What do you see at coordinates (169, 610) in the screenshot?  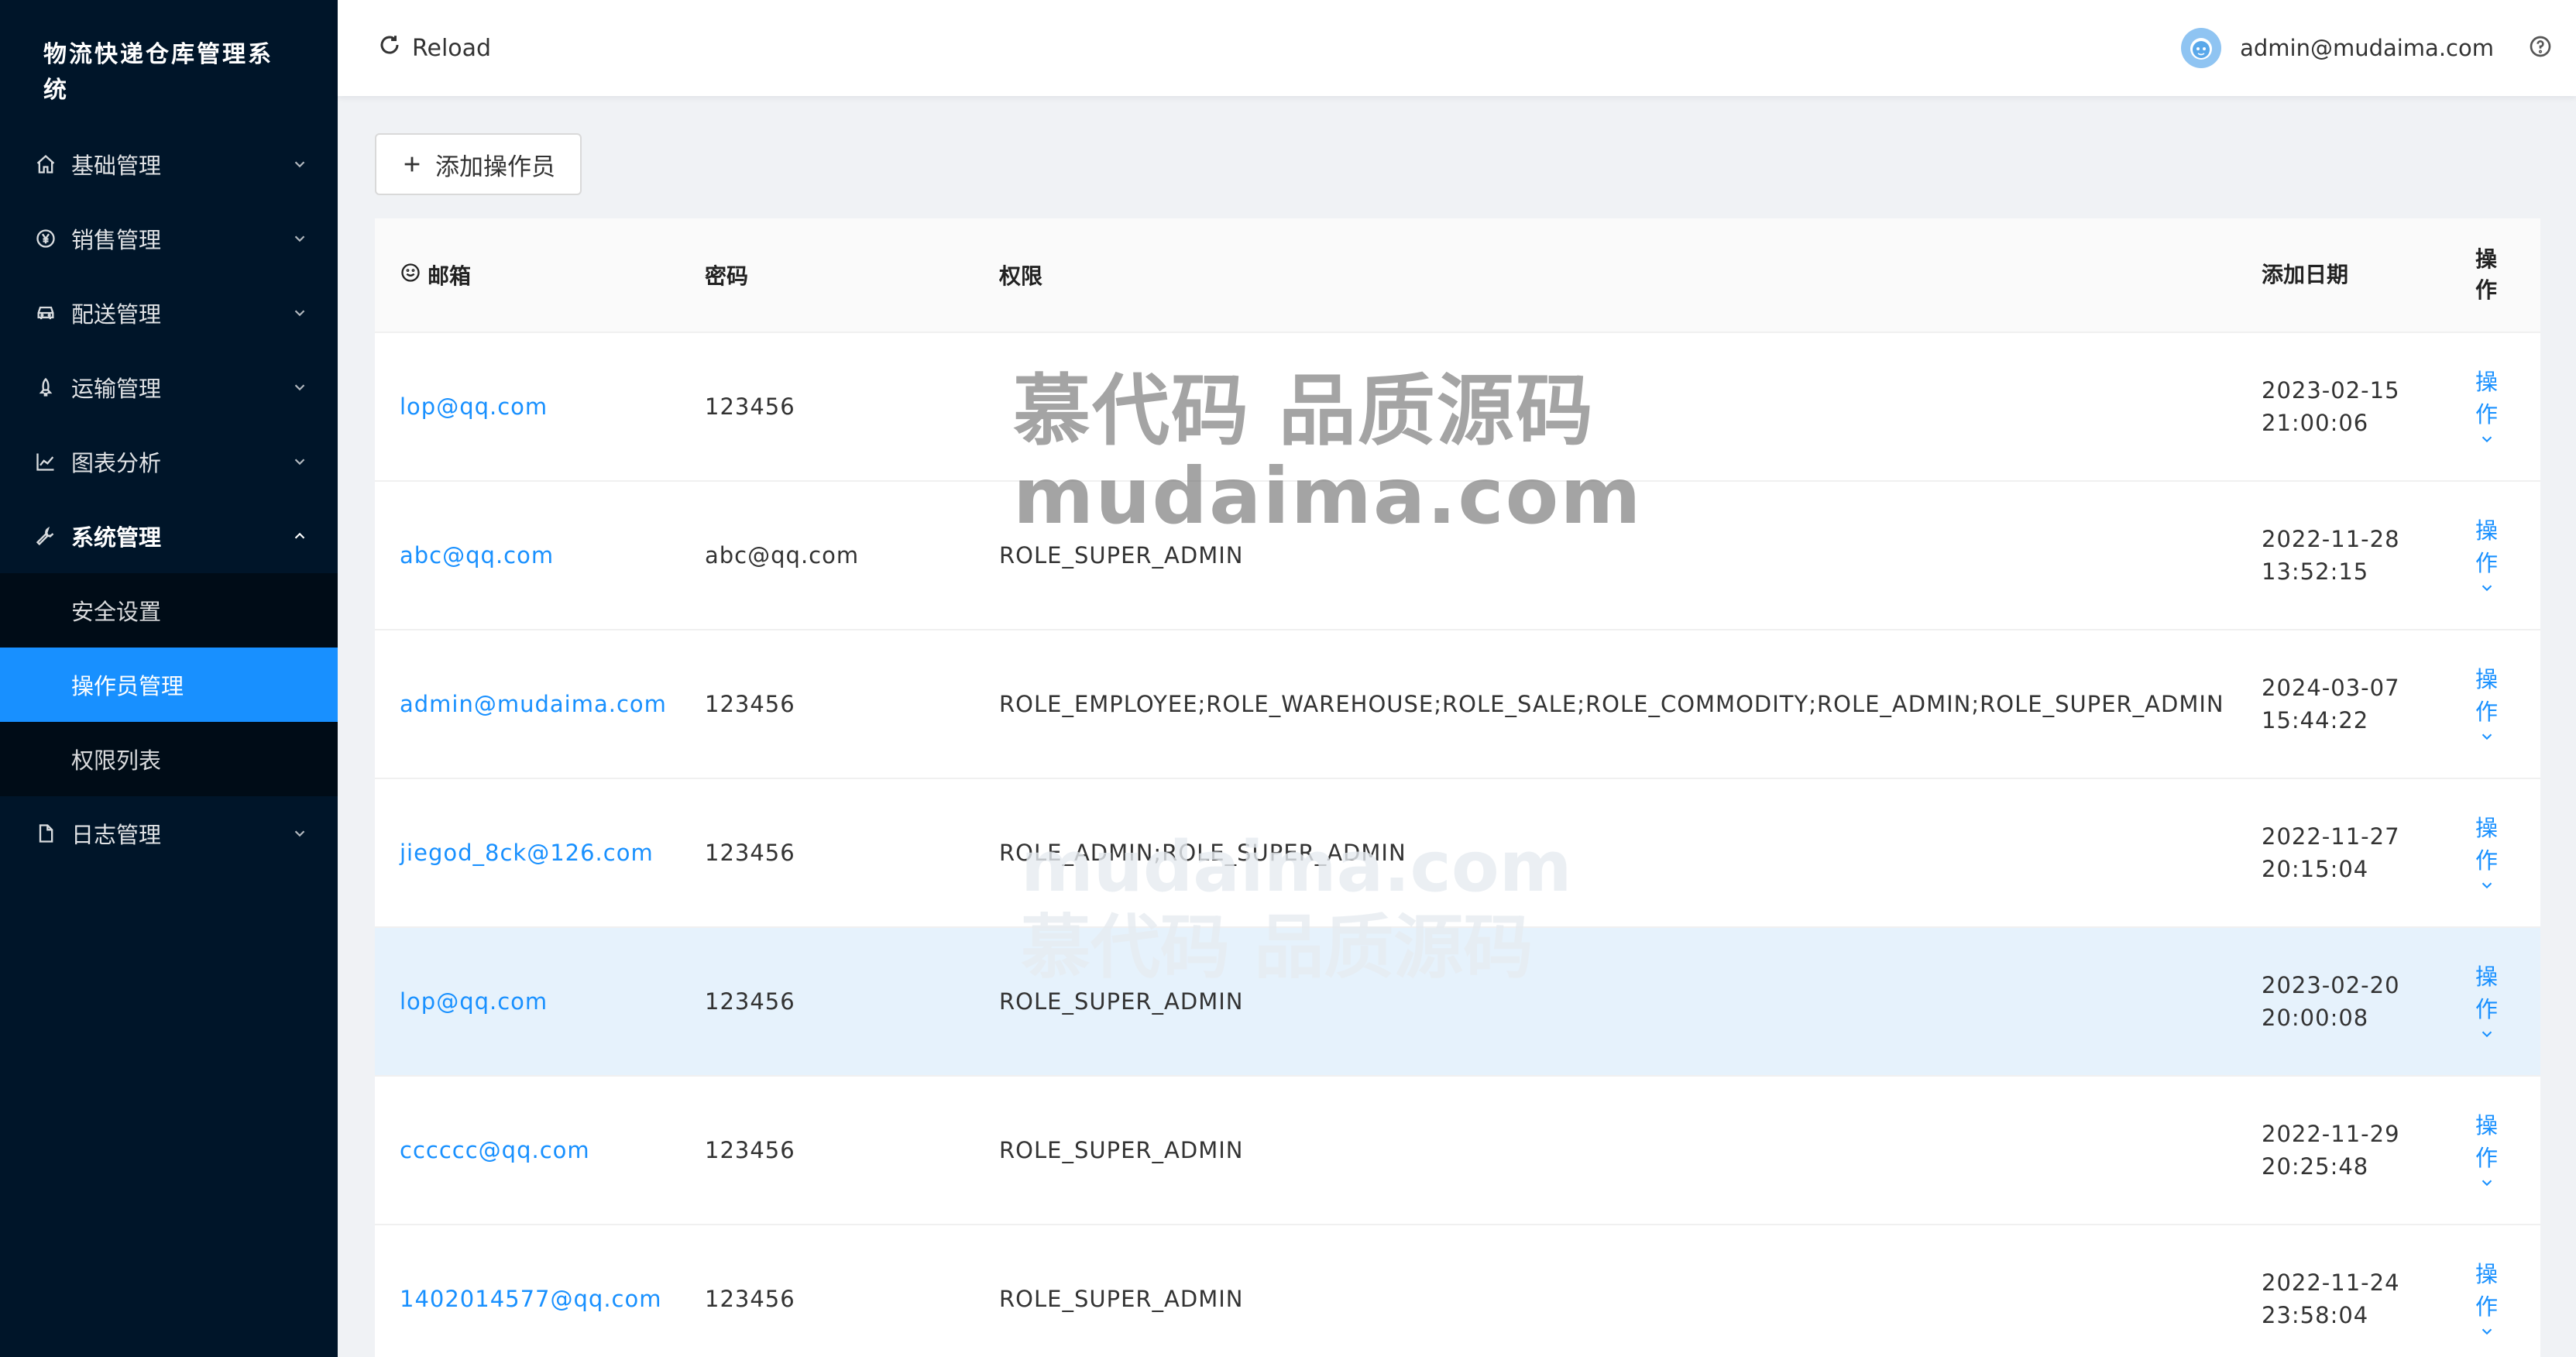 I see `sidebar-item-security-settings: 安全设置` at bounding box center [169, 610].